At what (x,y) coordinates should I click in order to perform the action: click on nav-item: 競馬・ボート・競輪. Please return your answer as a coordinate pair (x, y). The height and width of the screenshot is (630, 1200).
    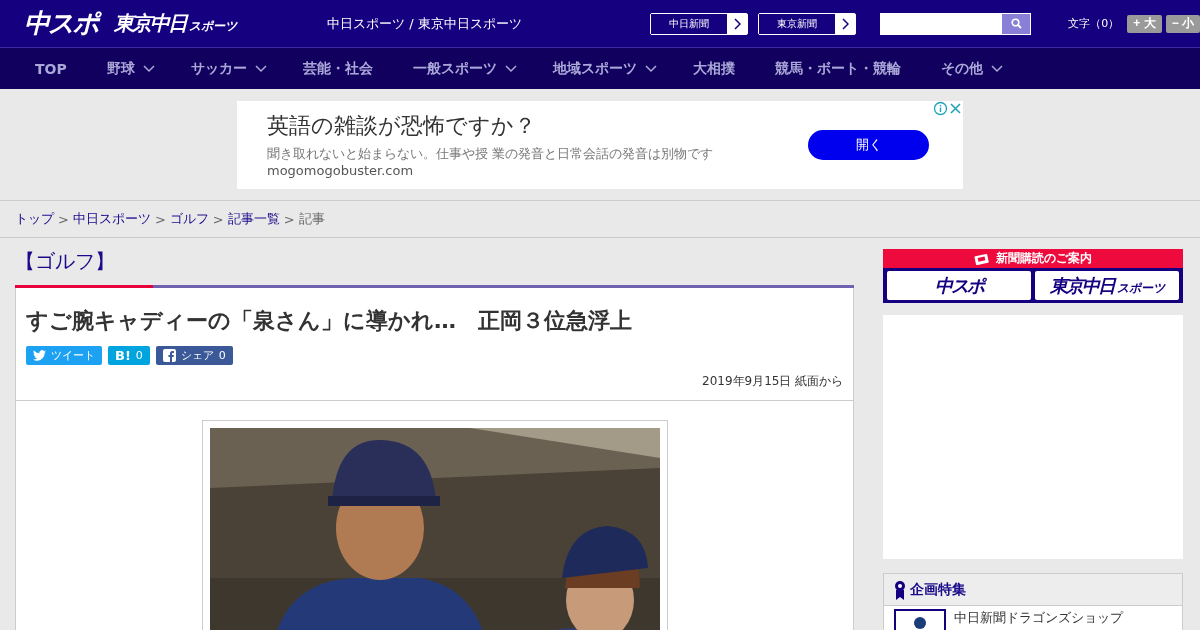
    Looking at the image, I should click on (837, 68).